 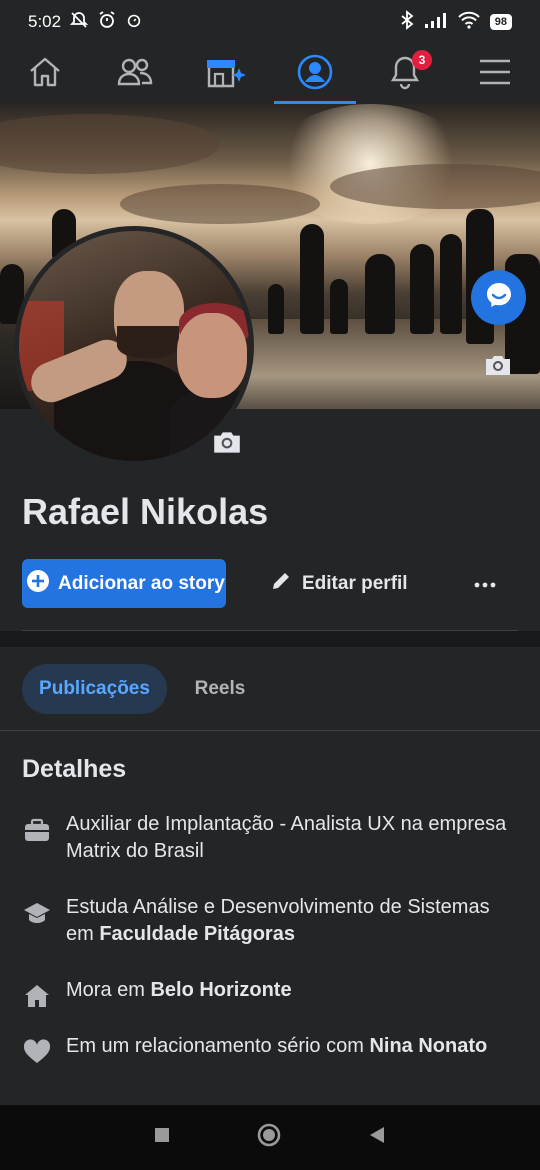 What do you see at coordinates (145, 511) in the screenshot?
I see `profile-name: Rafael Nikolas` at bounding box center [145, 511].